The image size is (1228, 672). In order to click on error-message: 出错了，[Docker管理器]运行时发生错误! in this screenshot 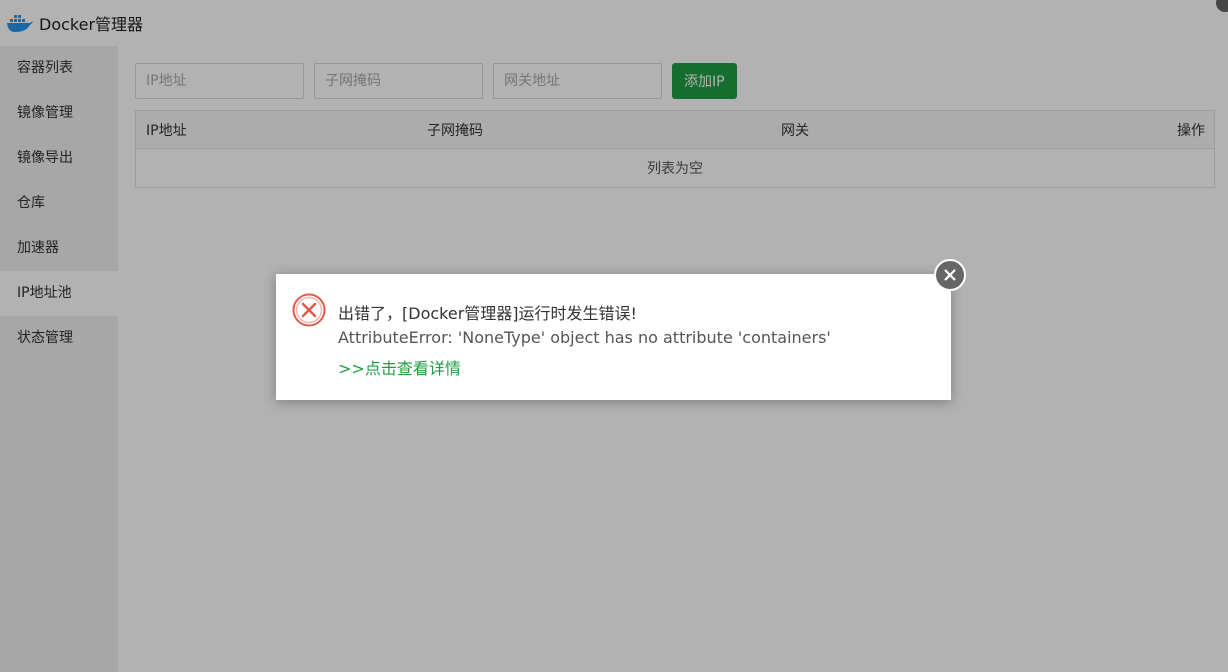, I will do `click(487, 313)`.